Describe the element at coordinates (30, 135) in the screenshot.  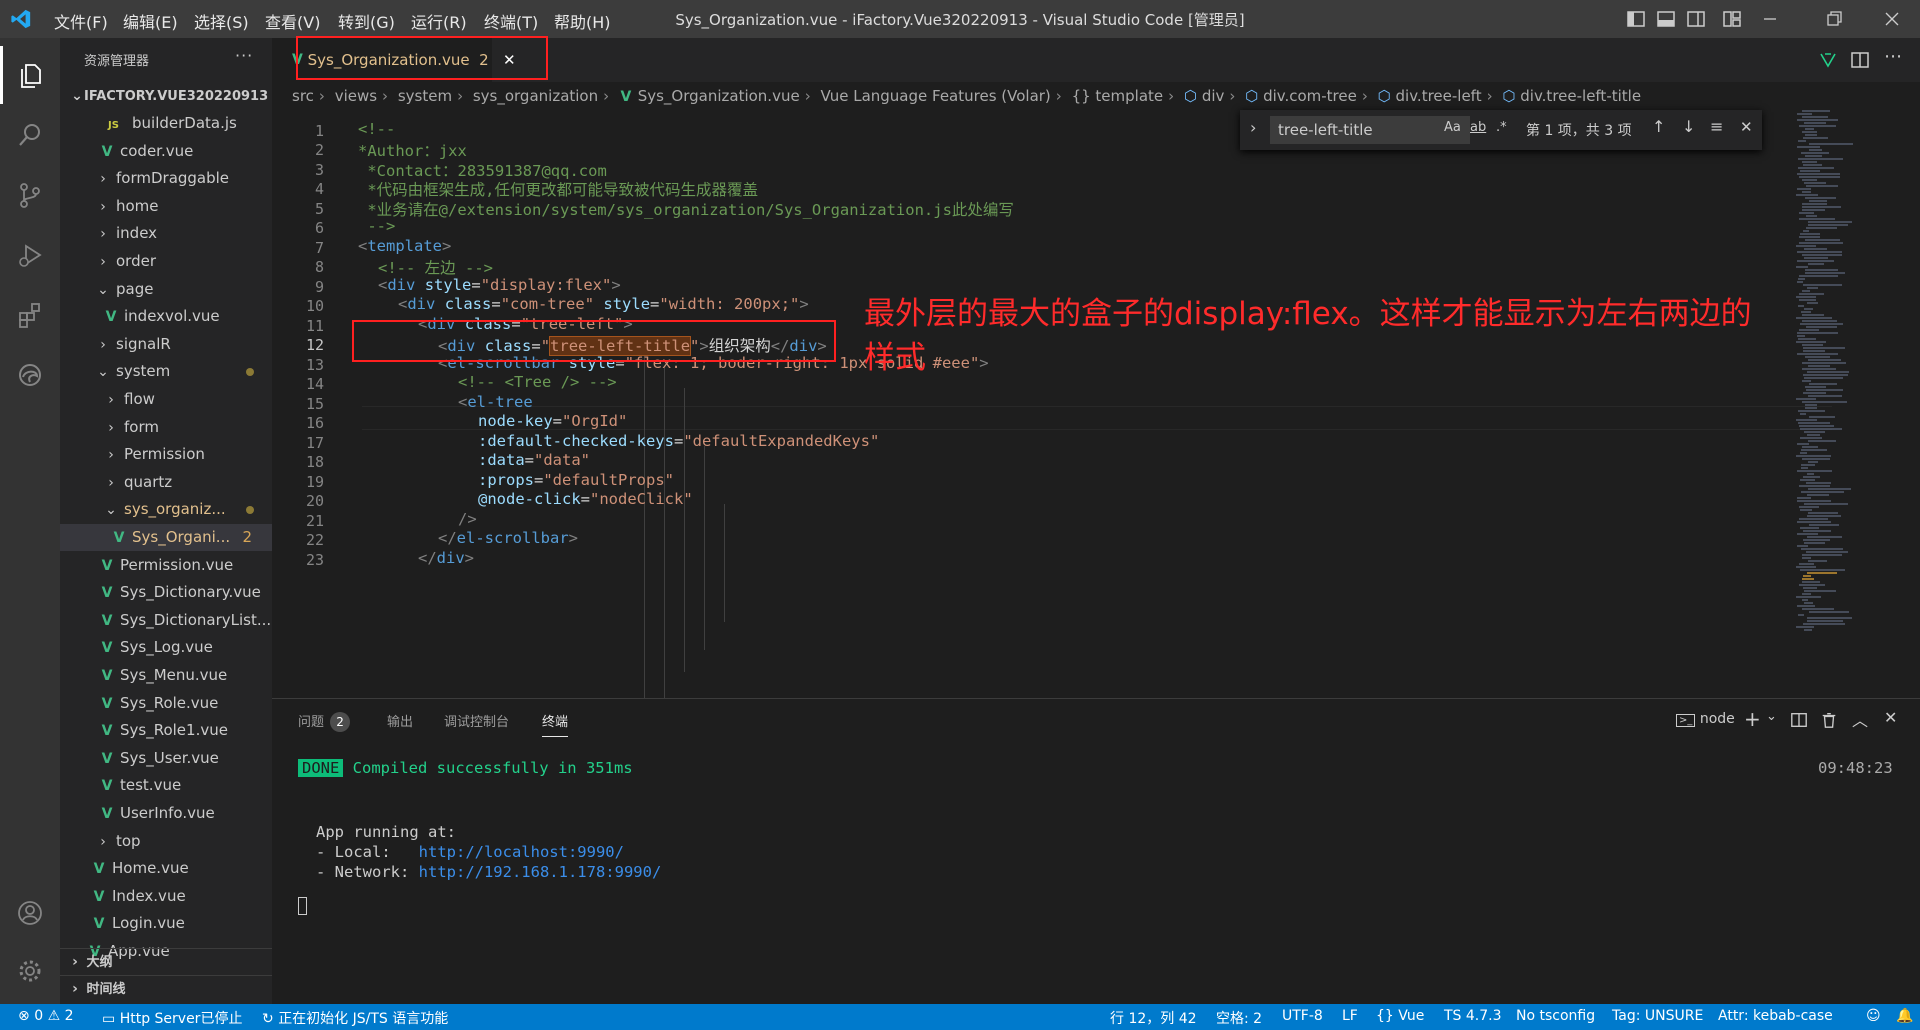
I see `search-icon` at that location.